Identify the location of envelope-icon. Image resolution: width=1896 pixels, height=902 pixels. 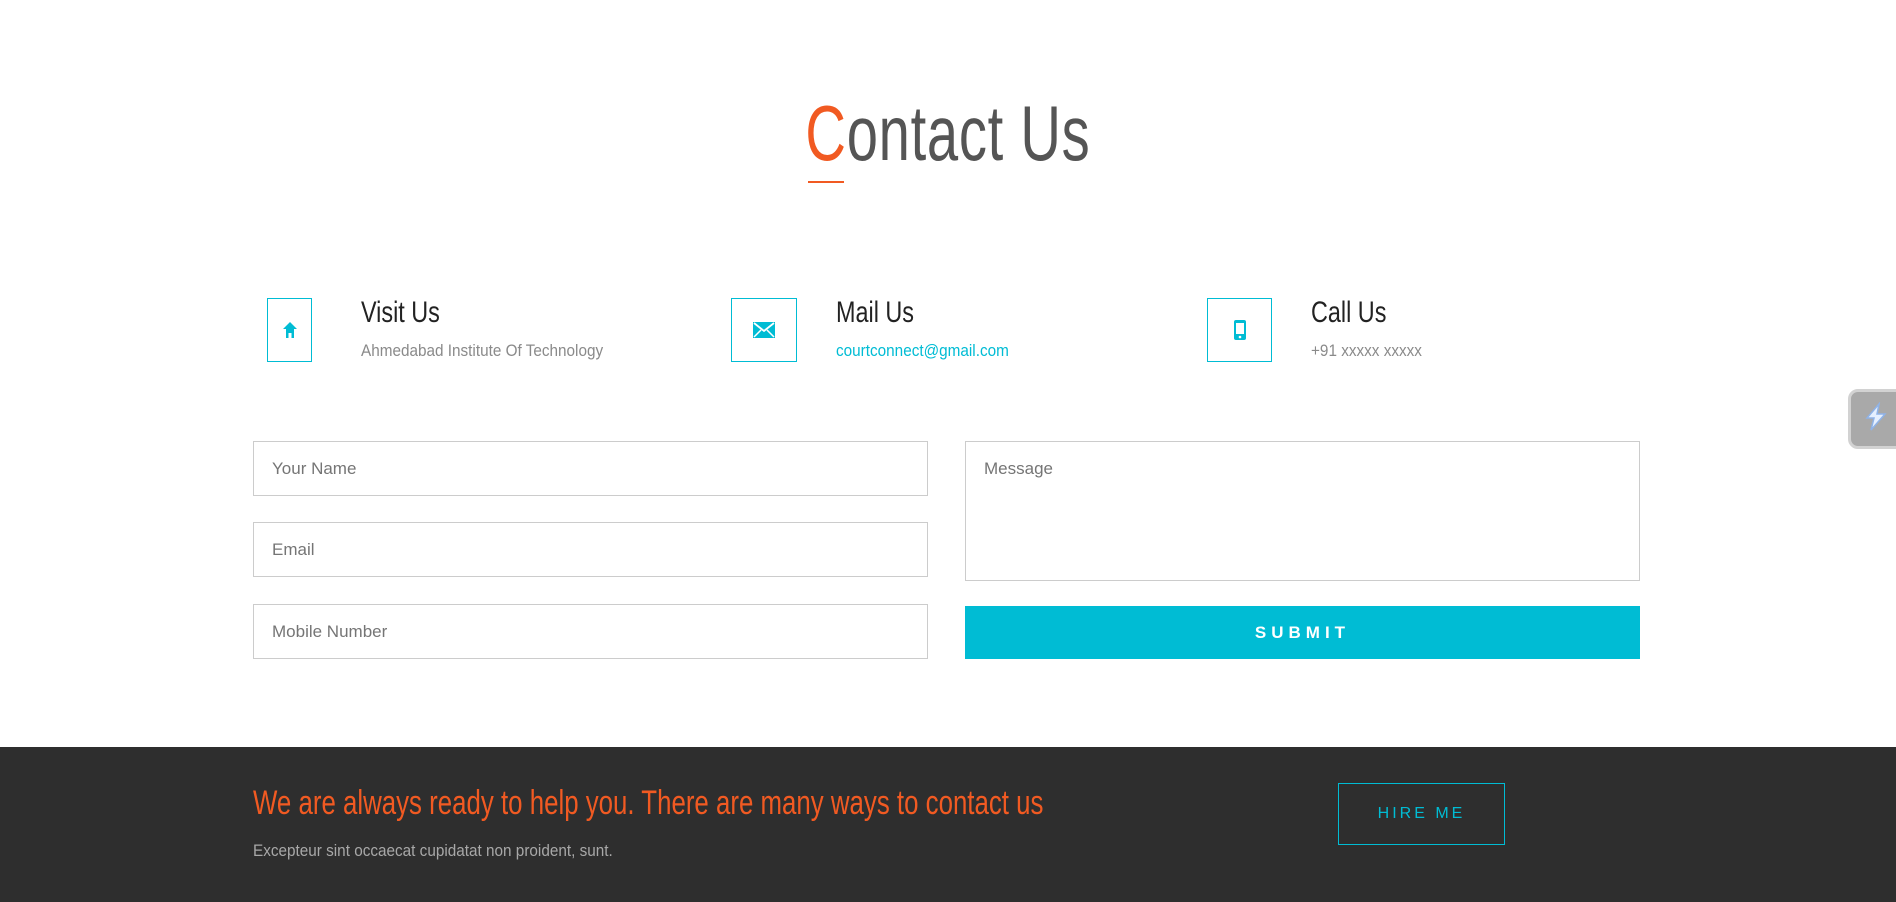
(764, 330).